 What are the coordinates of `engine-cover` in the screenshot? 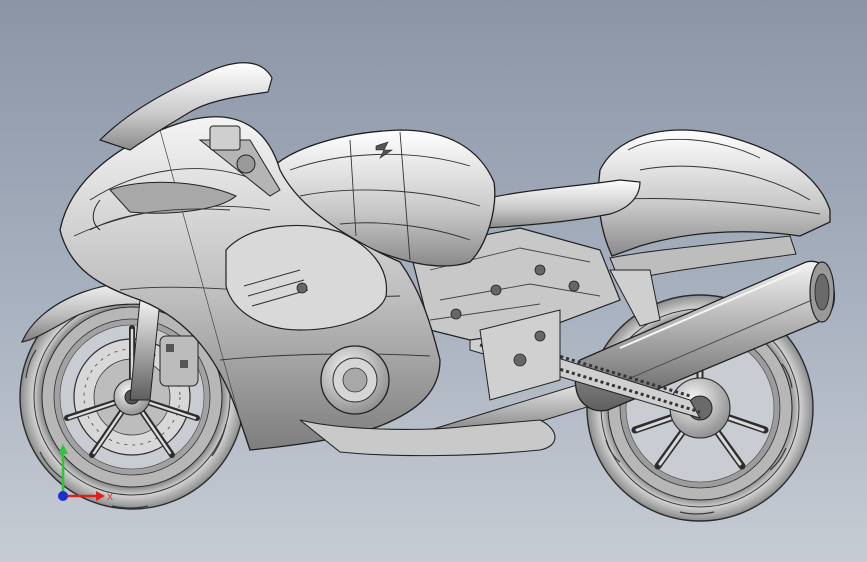 It's located at (355, 380).